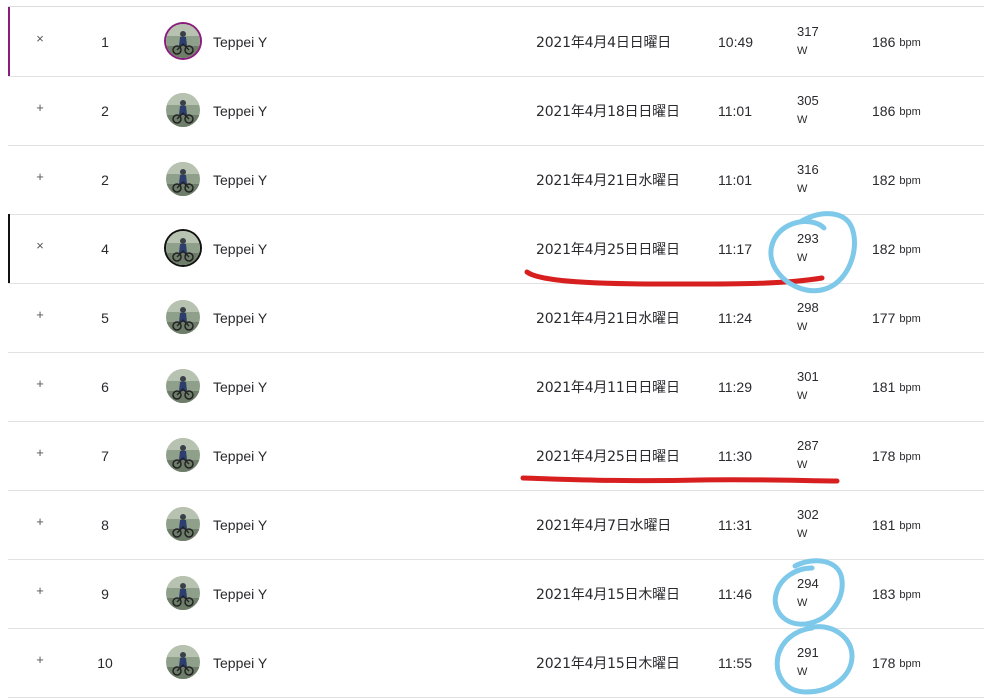 The image size is (984, 698). Describe the element at coordinates (603, 41) in the screenshot. I see `activity-date: 2021年4月4日日曜日` at that location.